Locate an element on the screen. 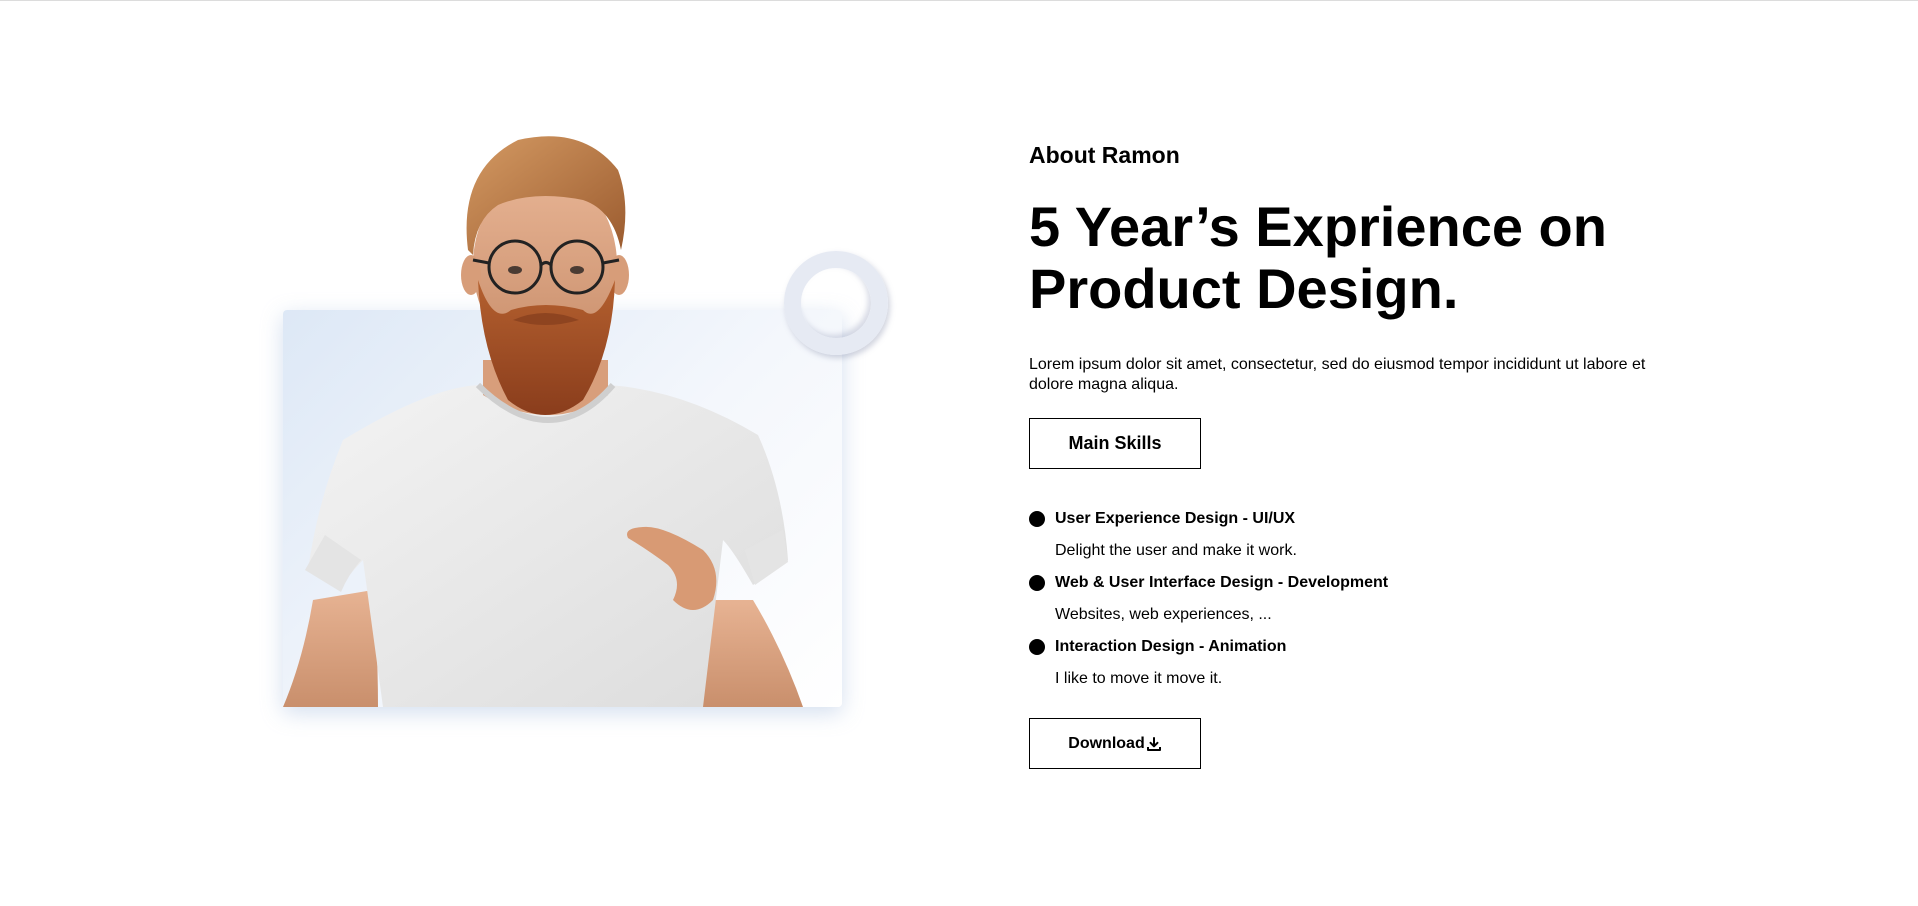 This screenshot has width=1918, height=906. skill-description: I like to move it move it. is located at coordinates (1139, 678).